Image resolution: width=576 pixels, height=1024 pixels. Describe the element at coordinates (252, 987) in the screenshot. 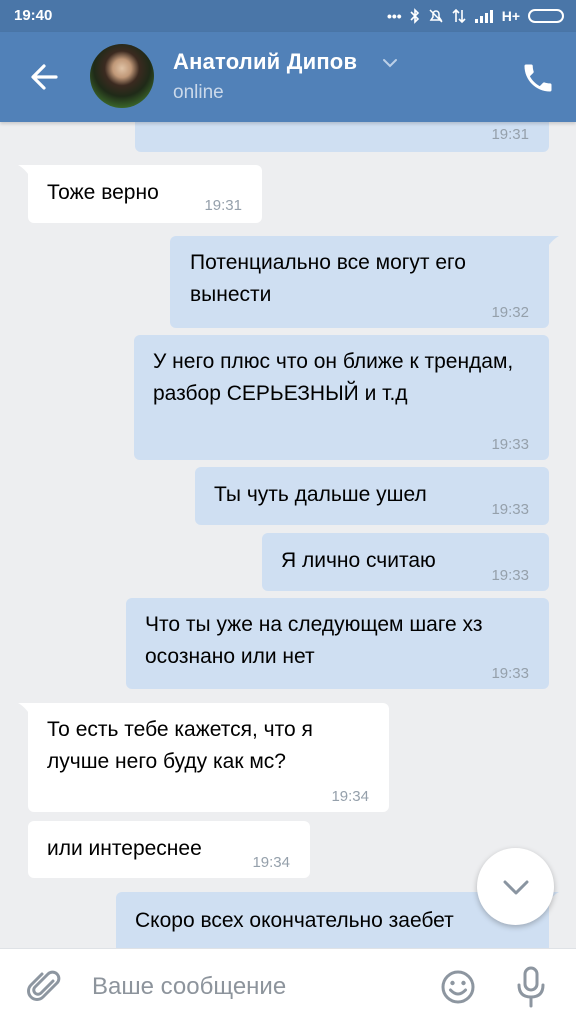

I see `message-input` at that location.